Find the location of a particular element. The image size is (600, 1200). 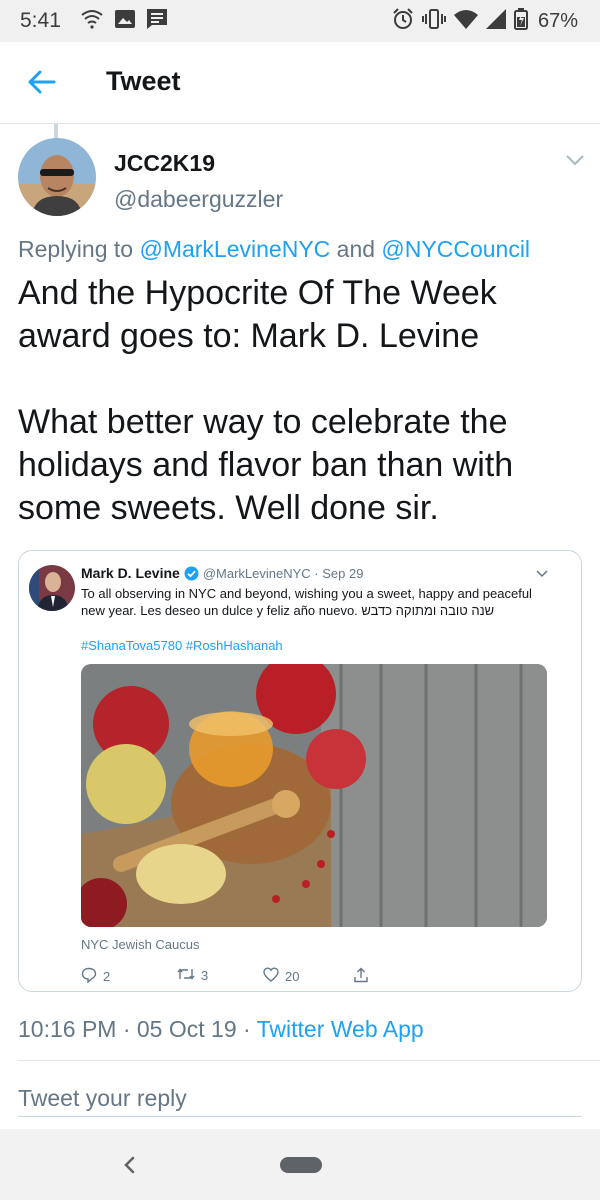

system-nav-bar is located at coordinates (300, 1164).